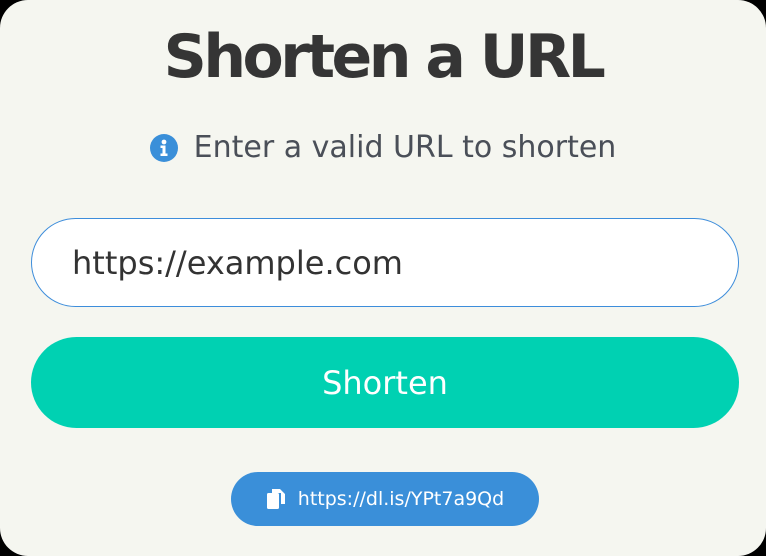  Describe the element at coordinates (276, 499) in the screenshot. I see `copy-icon` at that location.